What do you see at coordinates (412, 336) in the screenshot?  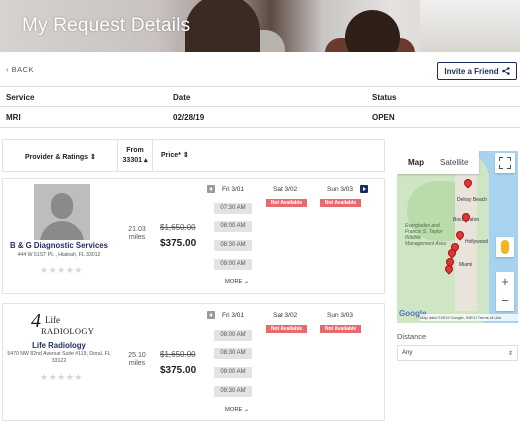 I see `distance-filter-label: Distance` at bounding box center [412, 336].